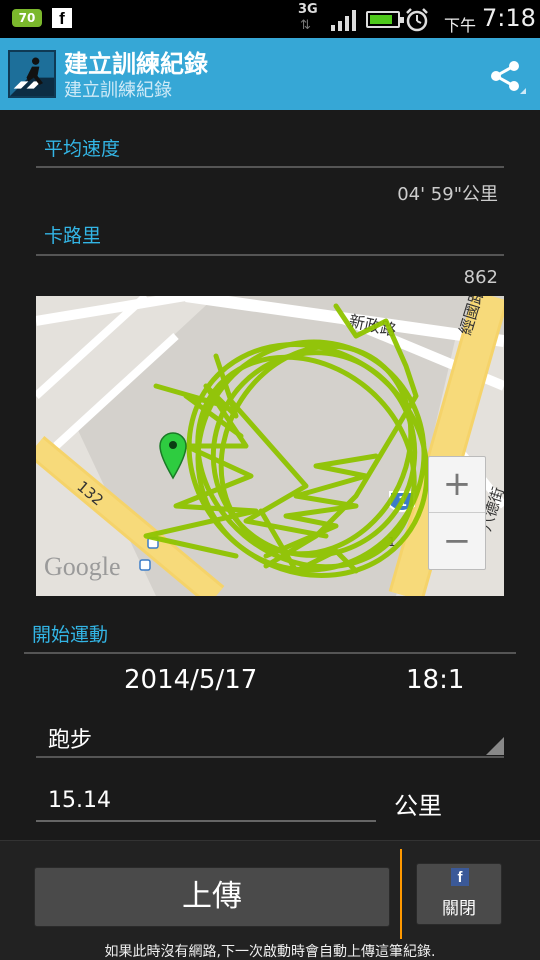  I want to click on time-period: 下午, so click(460, 25).